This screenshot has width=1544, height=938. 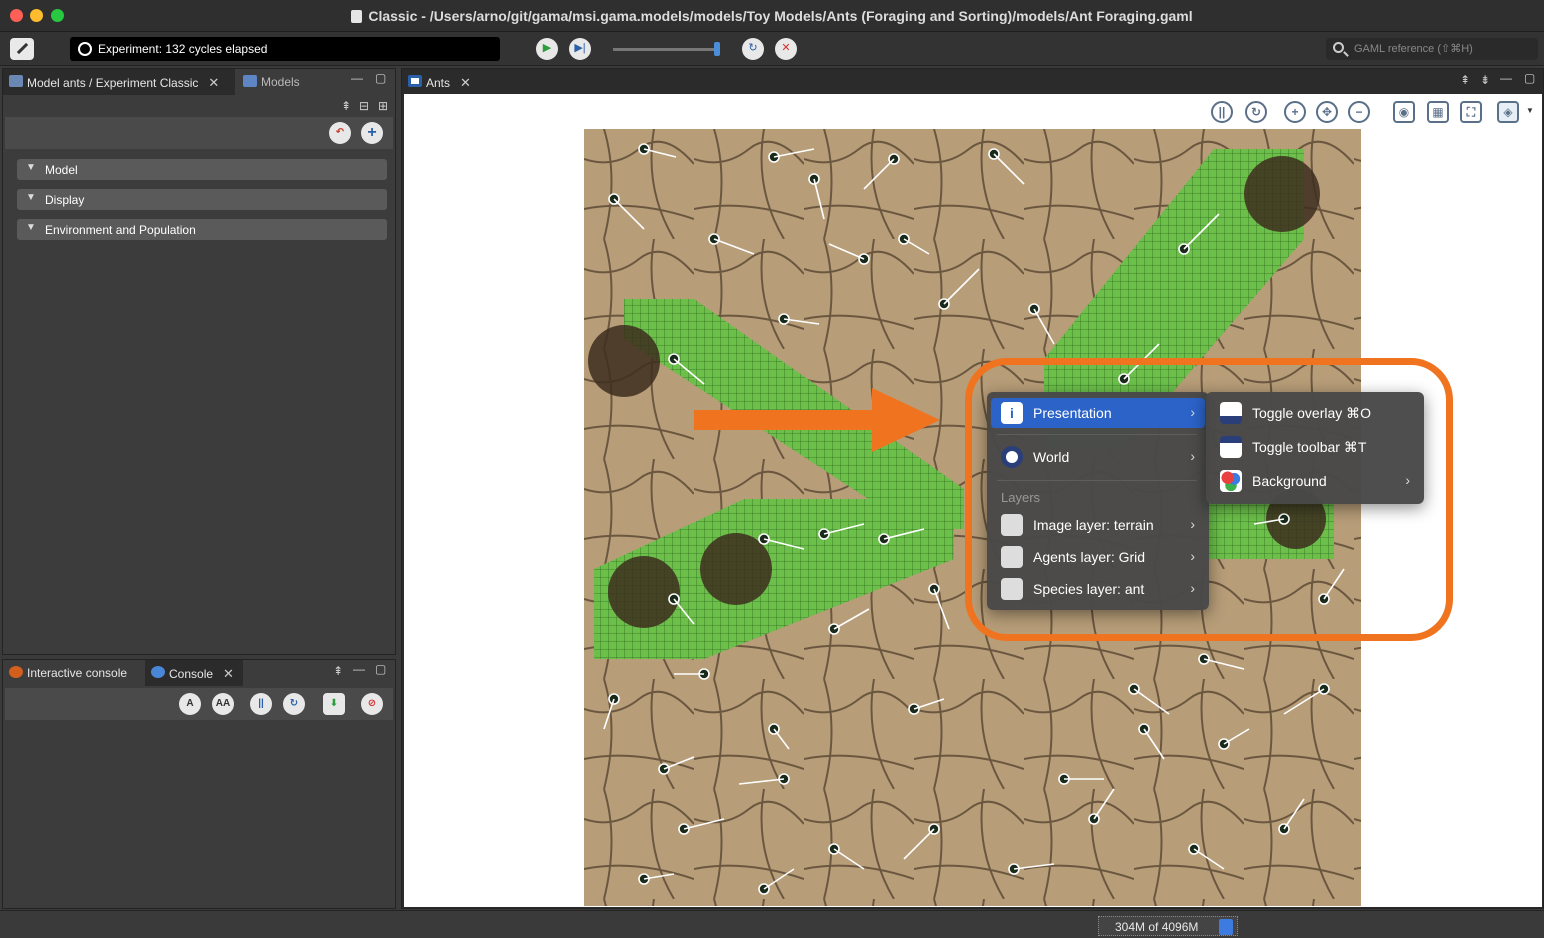 What do you see at coordinates (1256, 112) in the screenshot?
I see `sync-display-button: ↻` at bounding box center [1256, 112].